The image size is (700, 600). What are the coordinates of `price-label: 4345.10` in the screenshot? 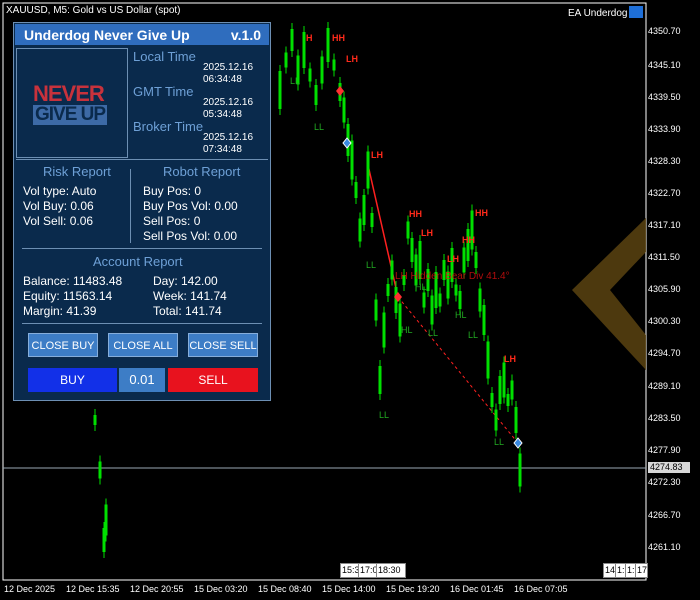 It's located at (664, 65).